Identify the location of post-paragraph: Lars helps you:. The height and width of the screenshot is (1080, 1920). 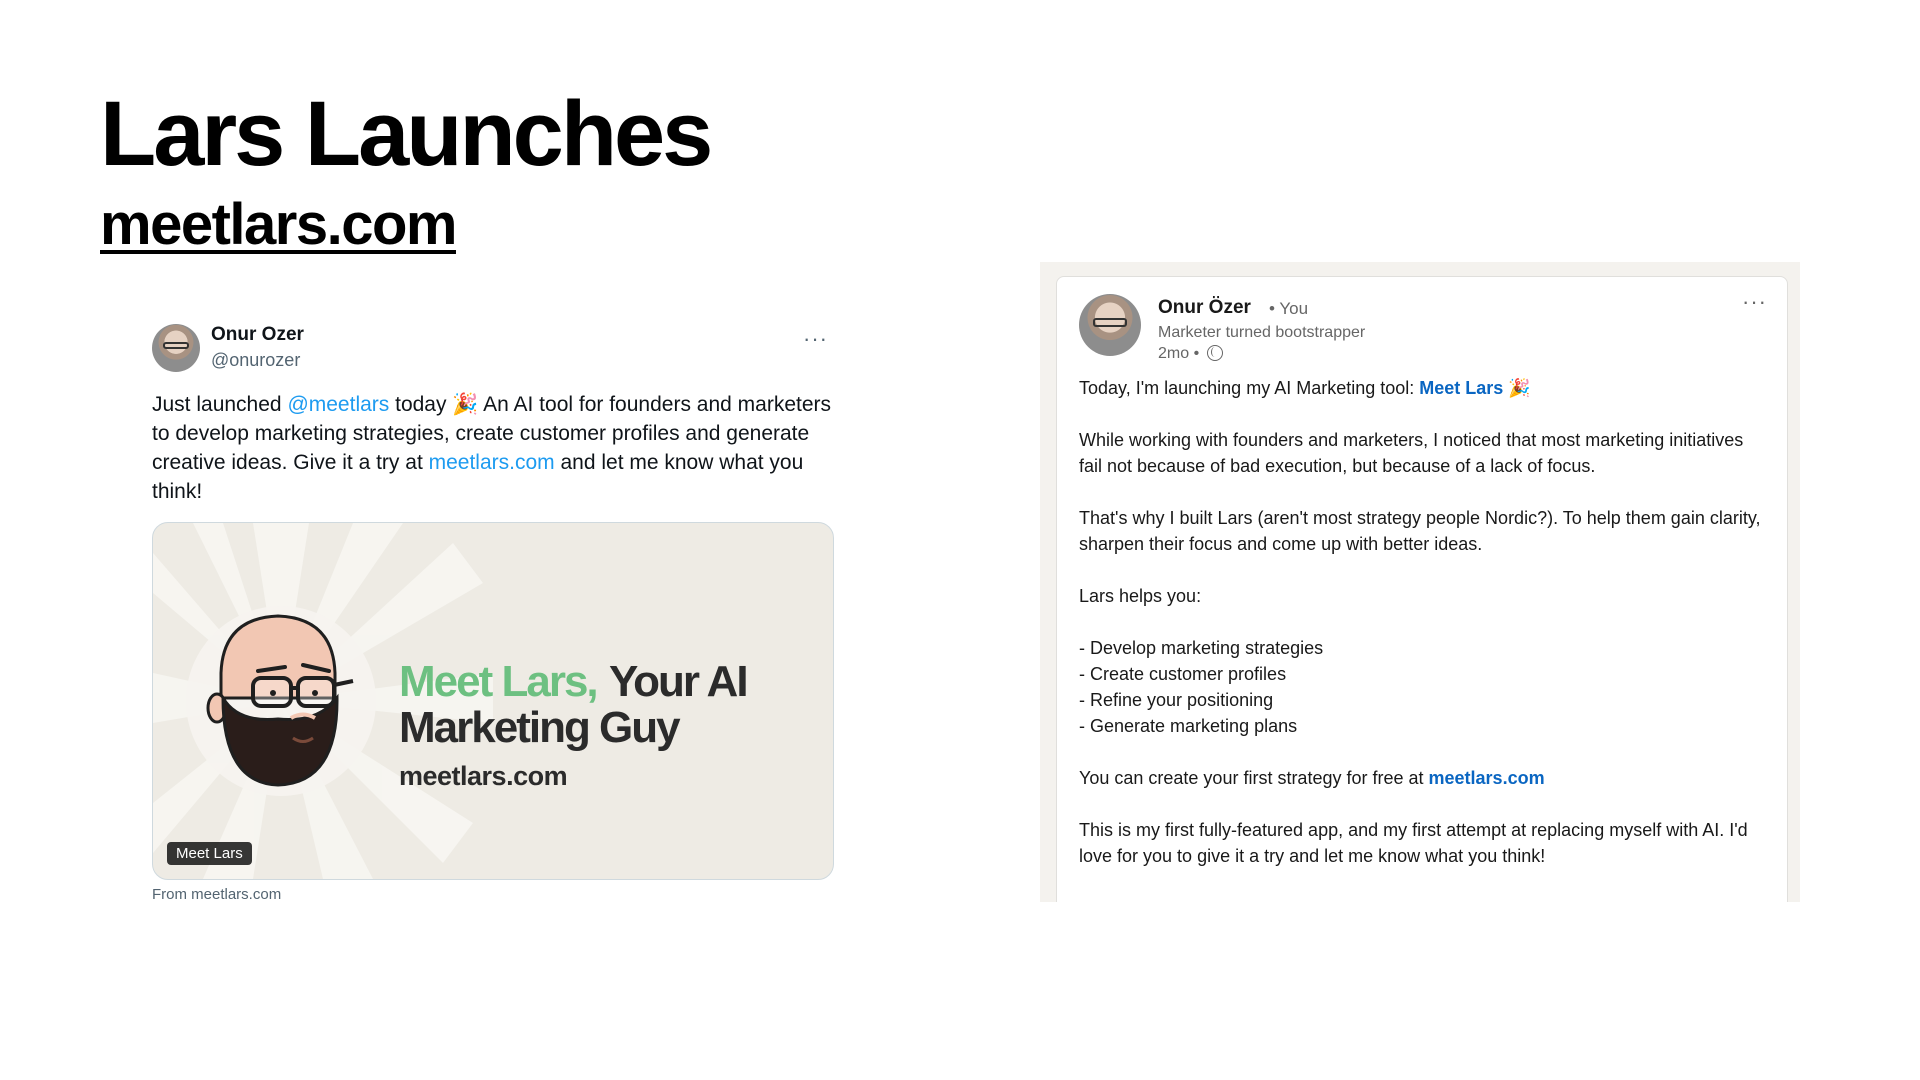
(1140, 596).